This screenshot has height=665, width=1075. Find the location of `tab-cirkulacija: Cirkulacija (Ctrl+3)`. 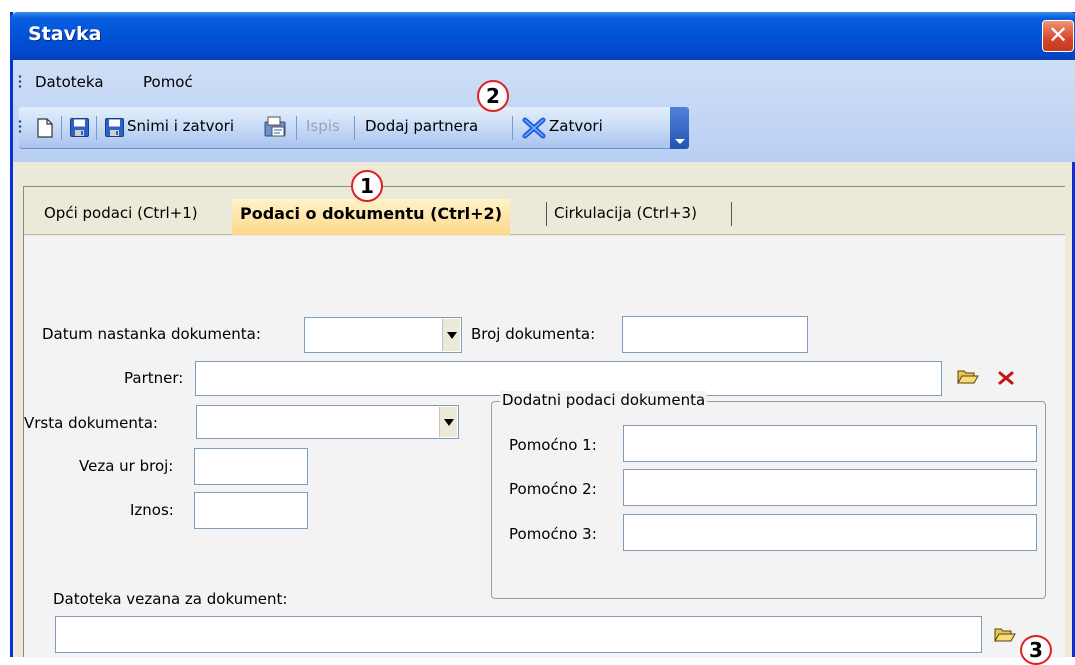

tab-cirkulacija: Cirkulacija (Ctrl+3) is located at coordinates (625, 213).